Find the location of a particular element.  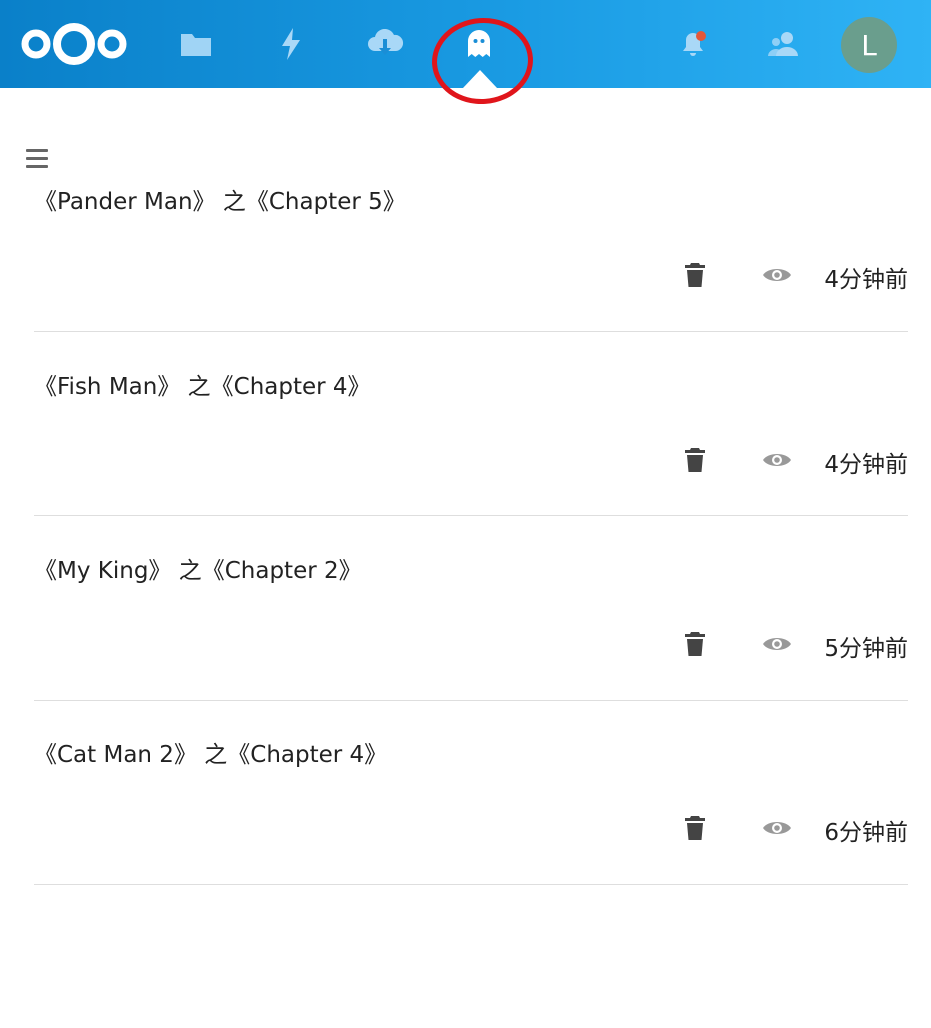

user-avatar: L is located at coordinates (869, 45).